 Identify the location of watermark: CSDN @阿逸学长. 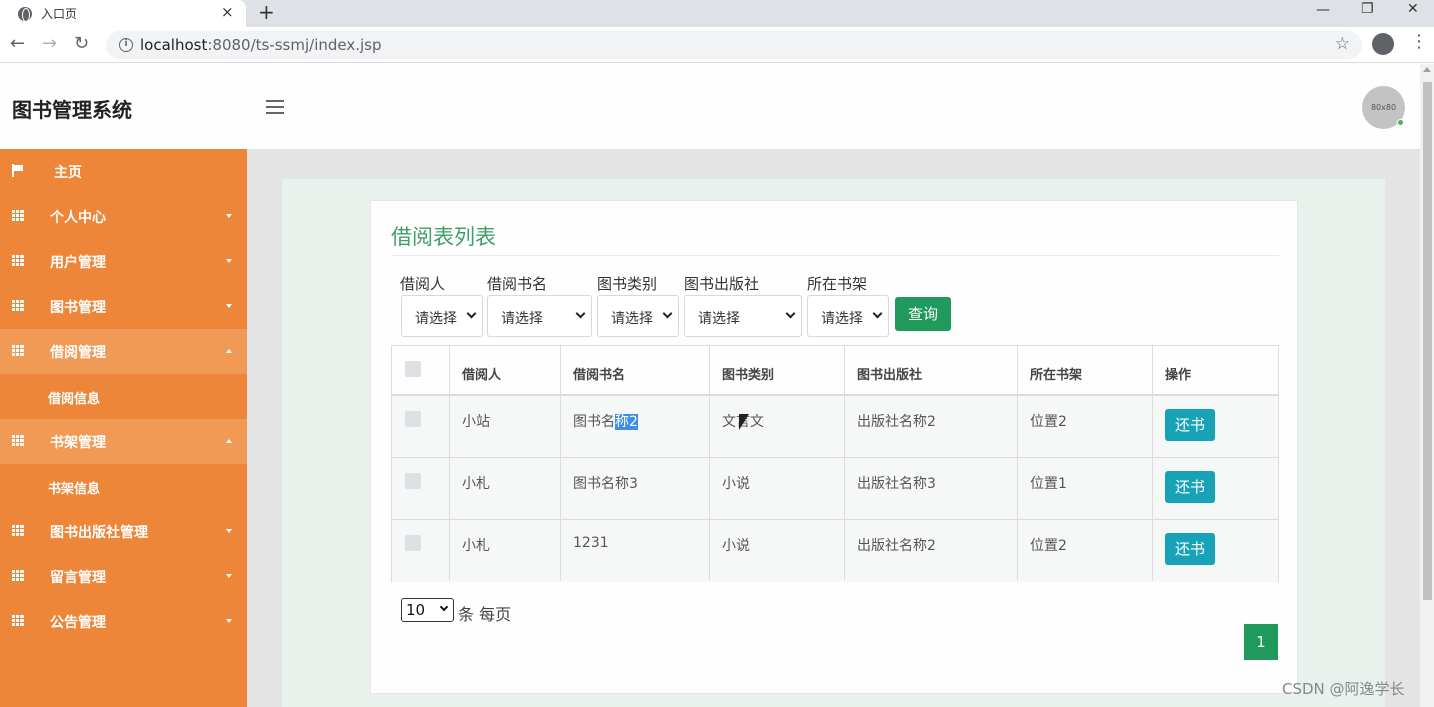
(1343, 689).